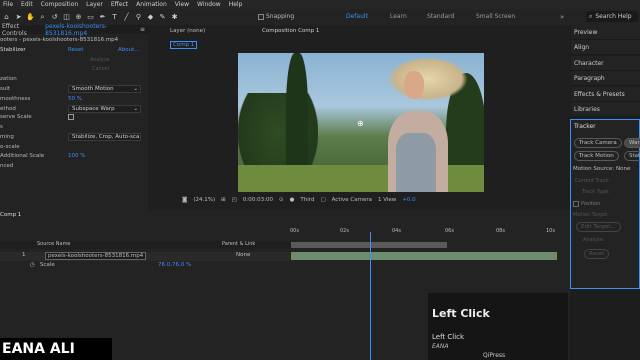 The width and height of the screenshot is (640, 360). Describe the element at coordinates (261, 17) in the screenshot. I see `snapping-checkbox` at that location.